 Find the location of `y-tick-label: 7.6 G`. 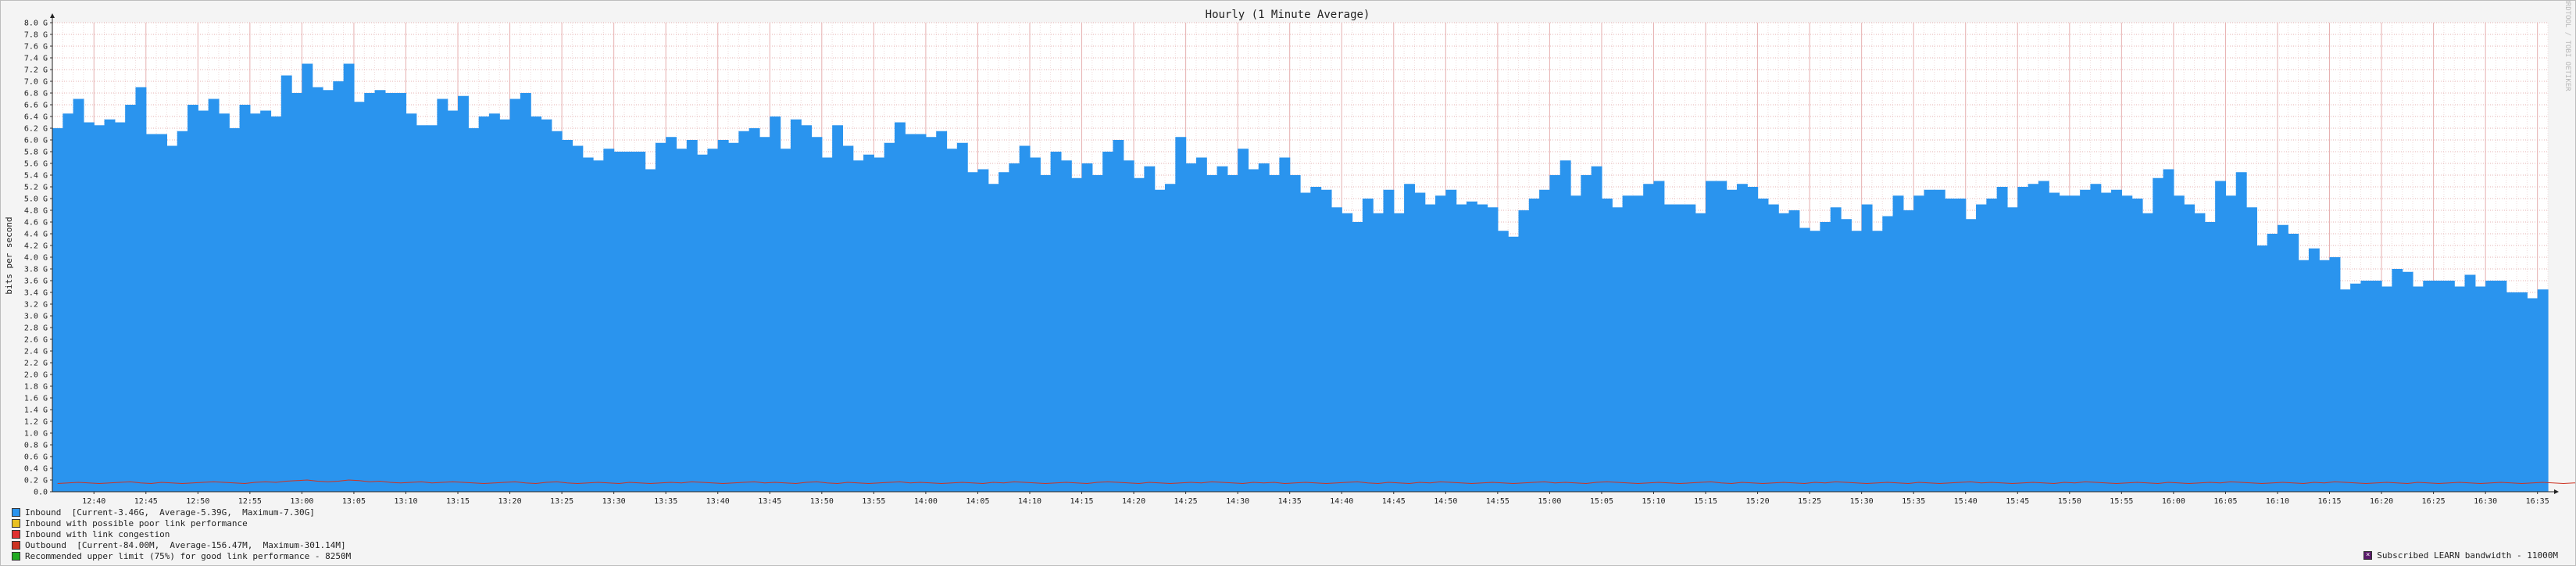

y-tick-label: 7.6 G is located at coordinates (36, 47).